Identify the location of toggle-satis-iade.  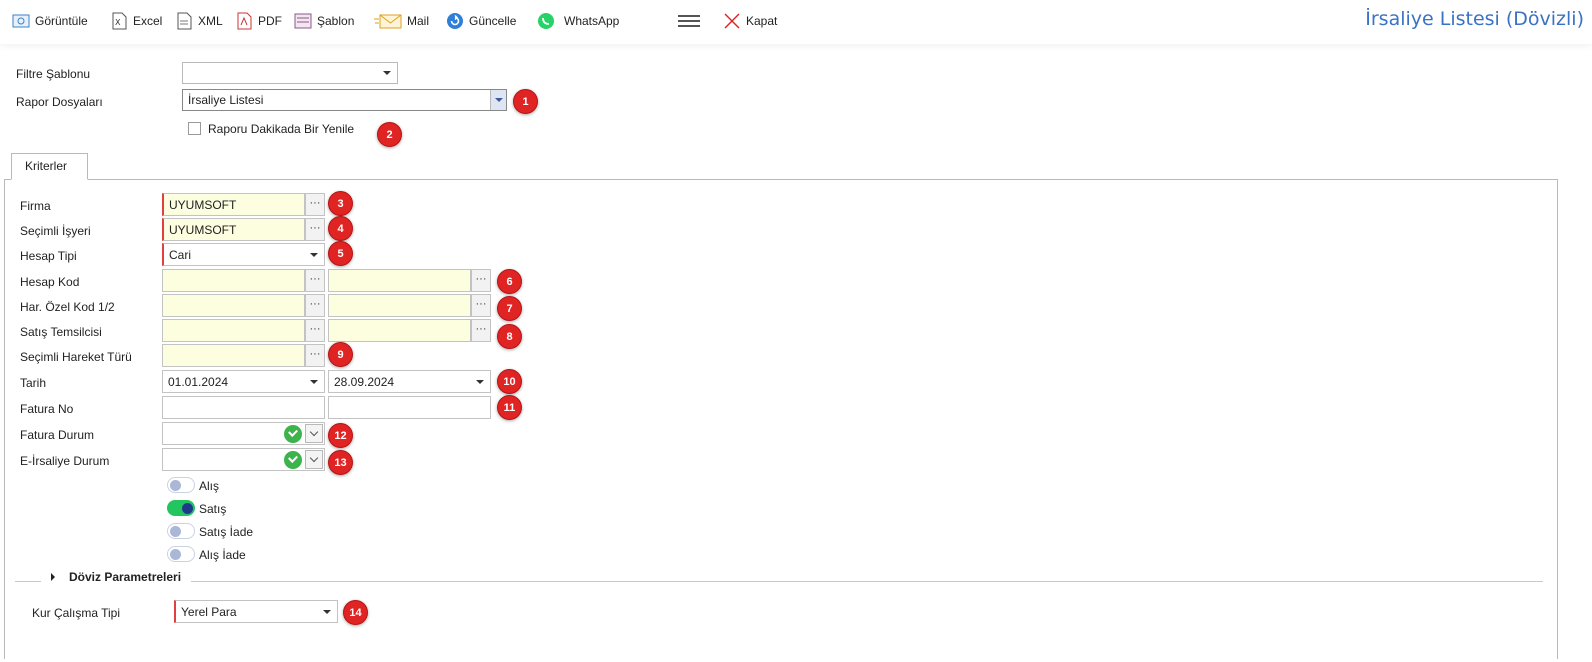
(181, 531).